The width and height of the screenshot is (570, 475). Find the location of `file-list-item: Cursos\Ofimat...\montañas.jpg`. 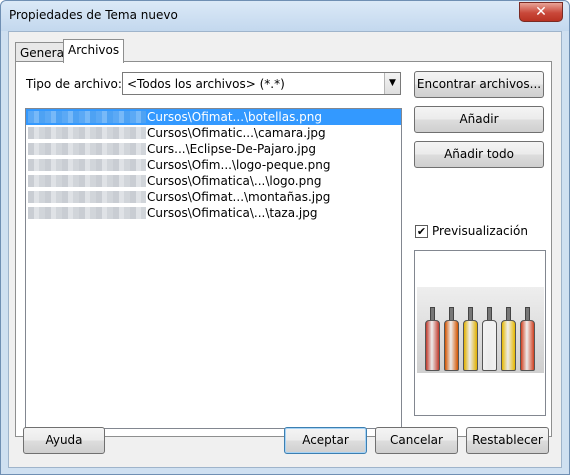

file-list-item: Cursos\Ofimat...\montañas.jpg is located at coordinates (213, 197).